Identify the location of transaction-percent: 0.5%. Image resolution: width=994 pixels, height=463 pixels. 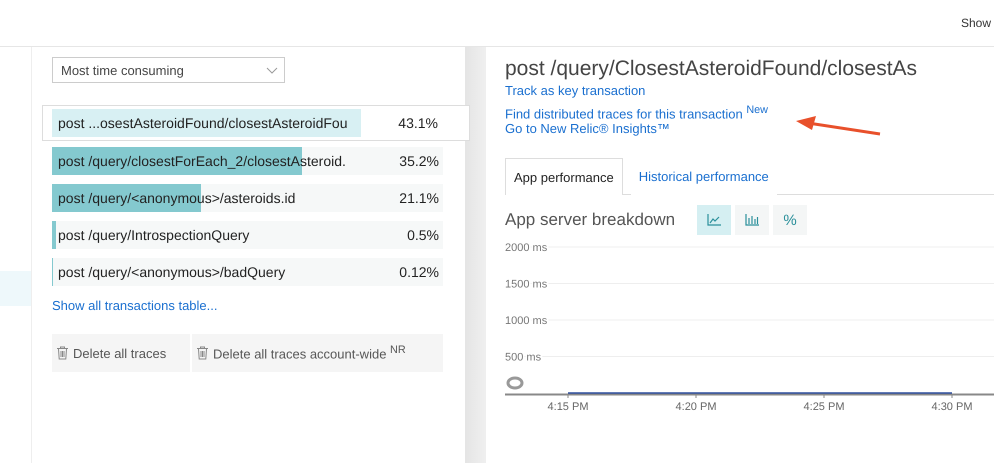
(423, 235).